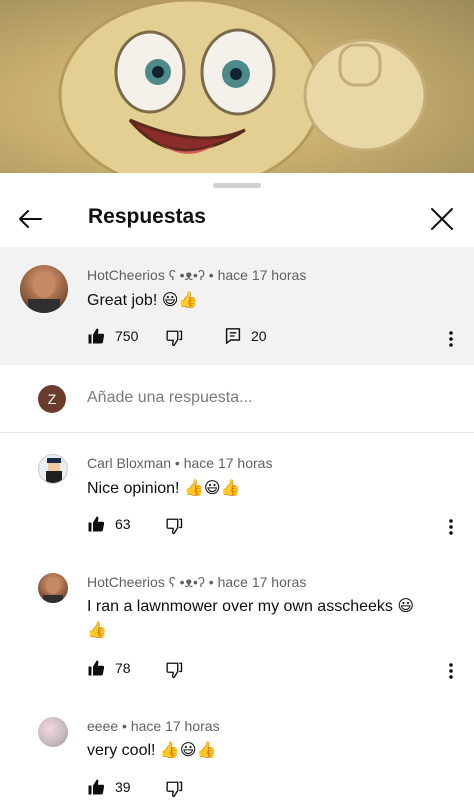  Describe the element at coordinates (143, 300) in the screenshot. I see `comment-text: Great job! 😃👍` at that location.